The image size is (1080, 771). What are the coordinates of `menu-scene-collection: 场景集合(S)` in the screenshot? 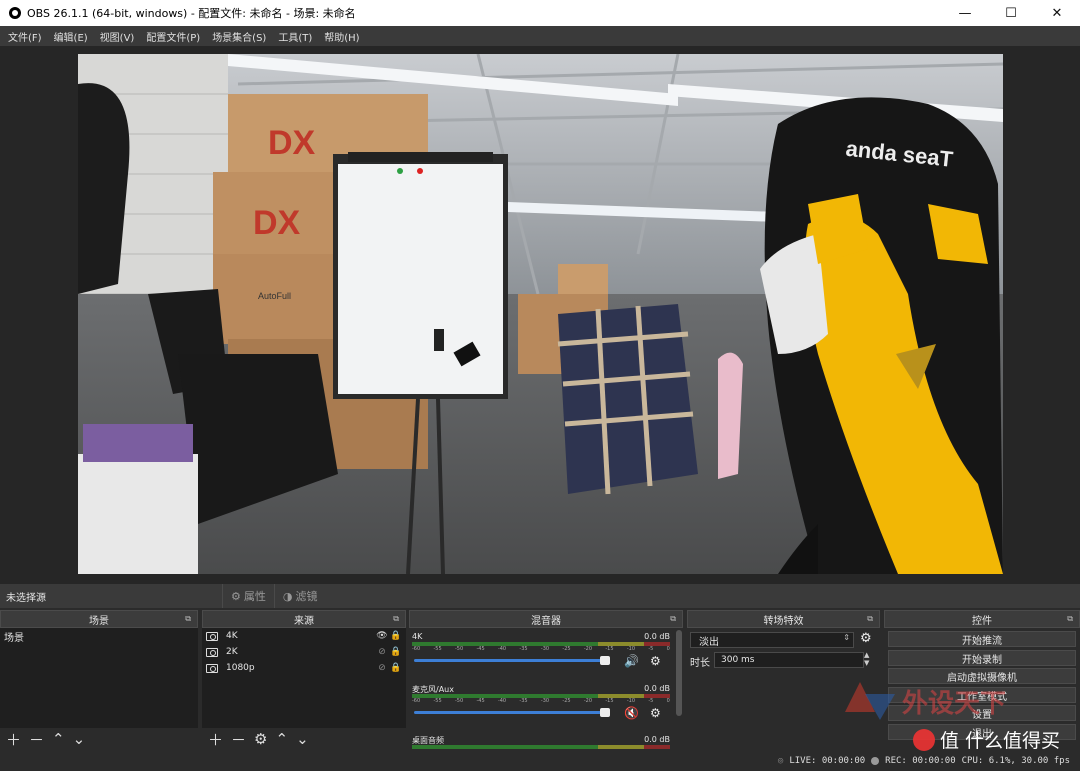 It's located at (239, 36).